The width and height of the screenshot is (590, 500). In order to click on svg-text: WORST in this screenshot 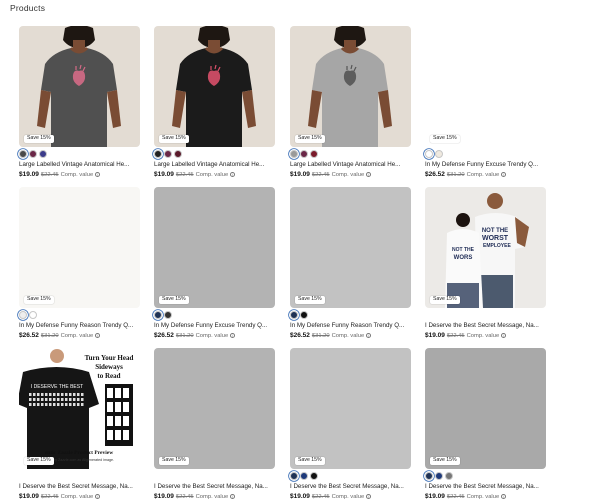, I will do `click(495, 238)`.